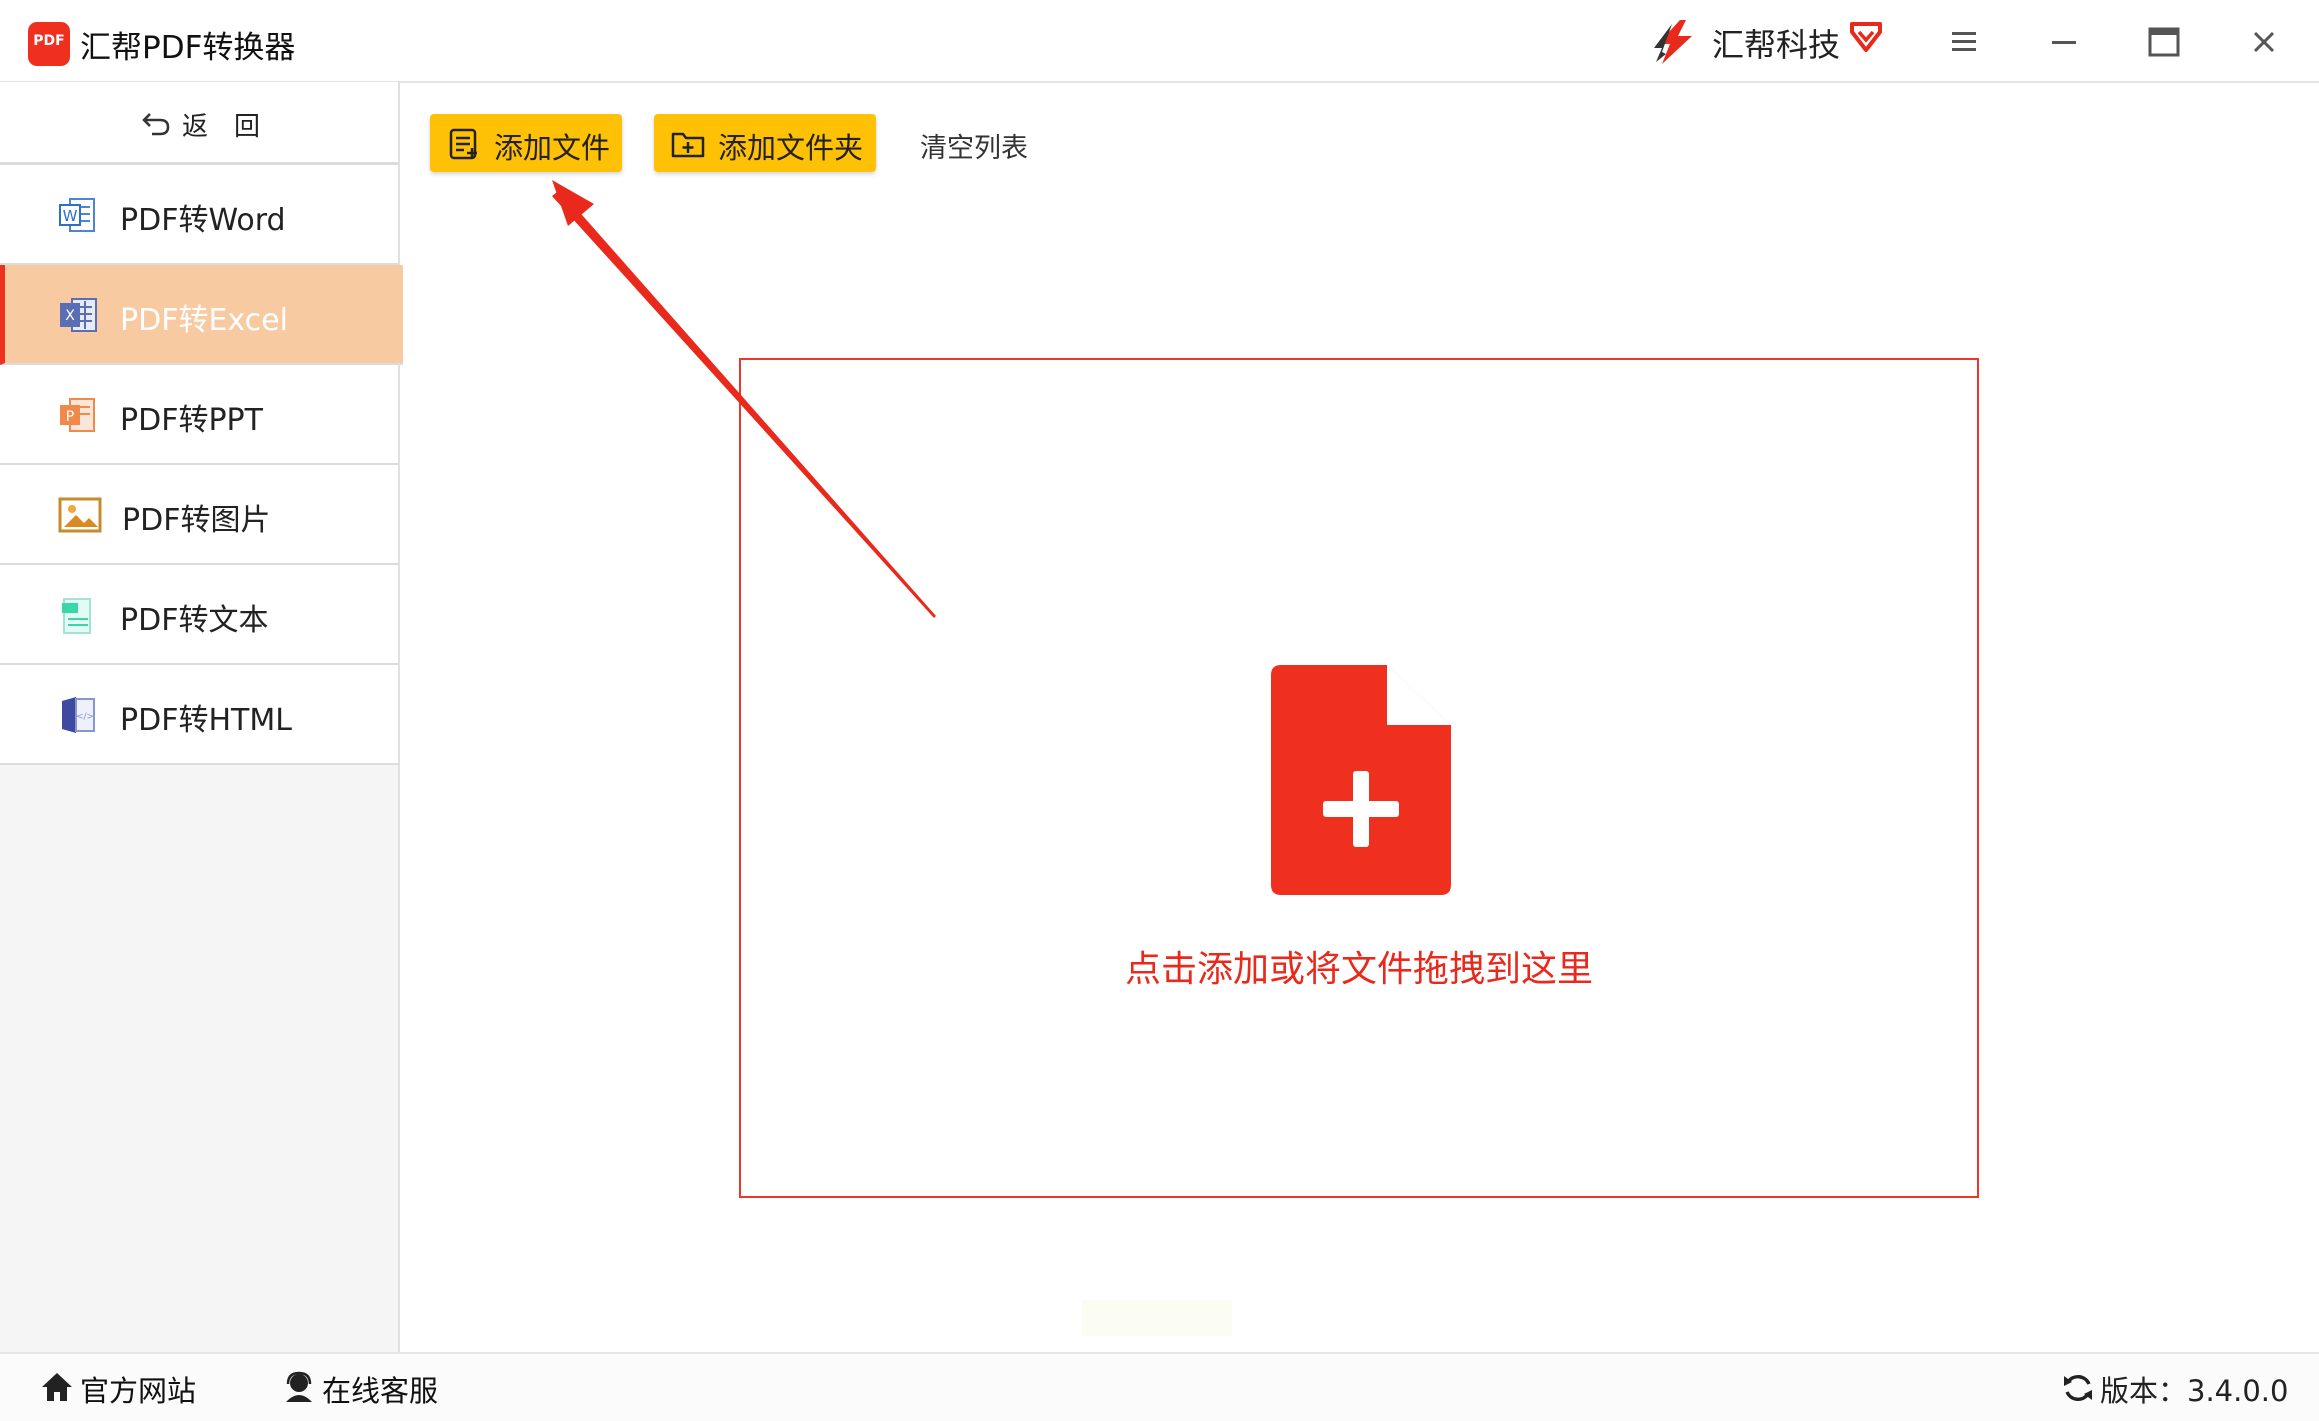 Image resolution: width=2319 pixels, height=1421 pixels. I want to click on support-label: 在线客服, so click(380, 1391).